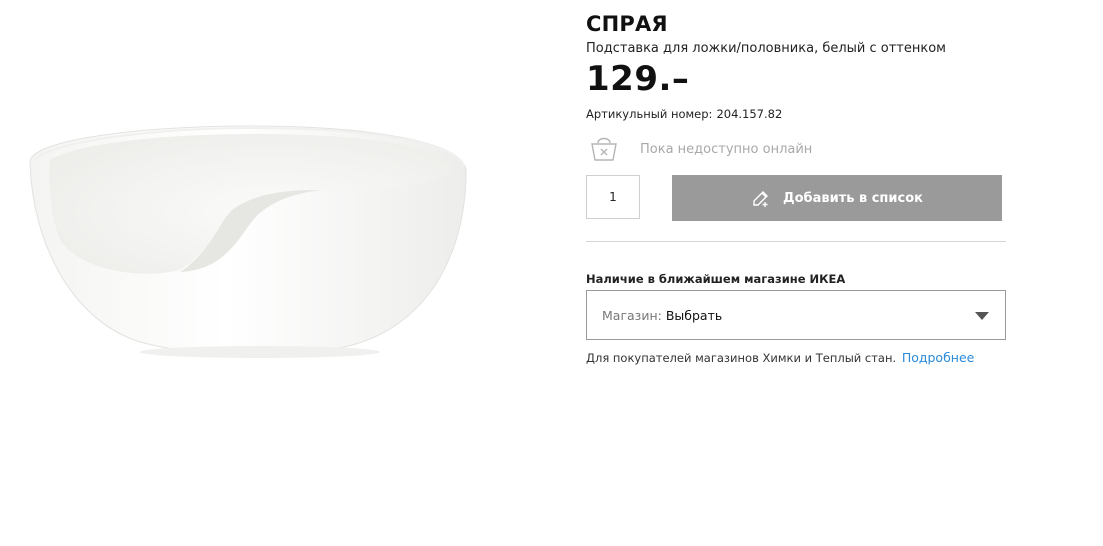  Describe the element at coordinates (938, 357) in the screenshot. I see `more-info-link: Подробнее` at that location.